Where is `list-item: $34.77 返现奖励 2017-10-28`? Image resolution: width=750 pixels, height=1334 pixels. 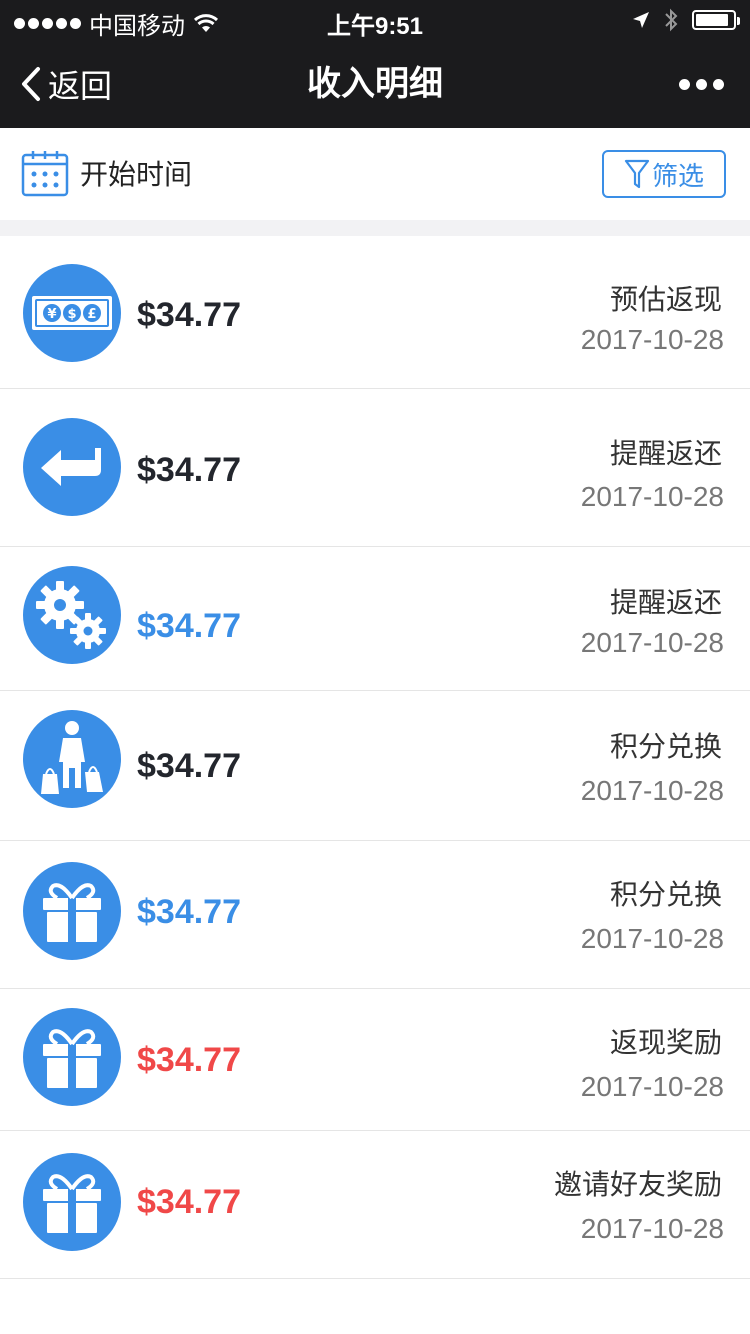
list-item: $34.77 返现奖励 2017-10-28 is located at coordinates (375, 1060).